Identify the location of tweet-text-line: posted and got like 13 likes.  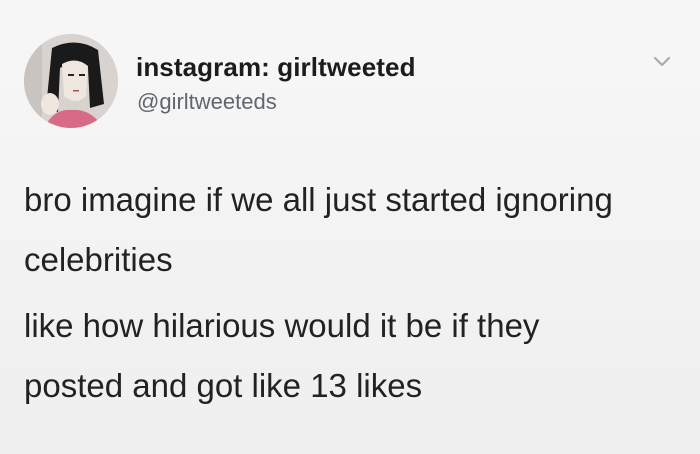
(223, 385).